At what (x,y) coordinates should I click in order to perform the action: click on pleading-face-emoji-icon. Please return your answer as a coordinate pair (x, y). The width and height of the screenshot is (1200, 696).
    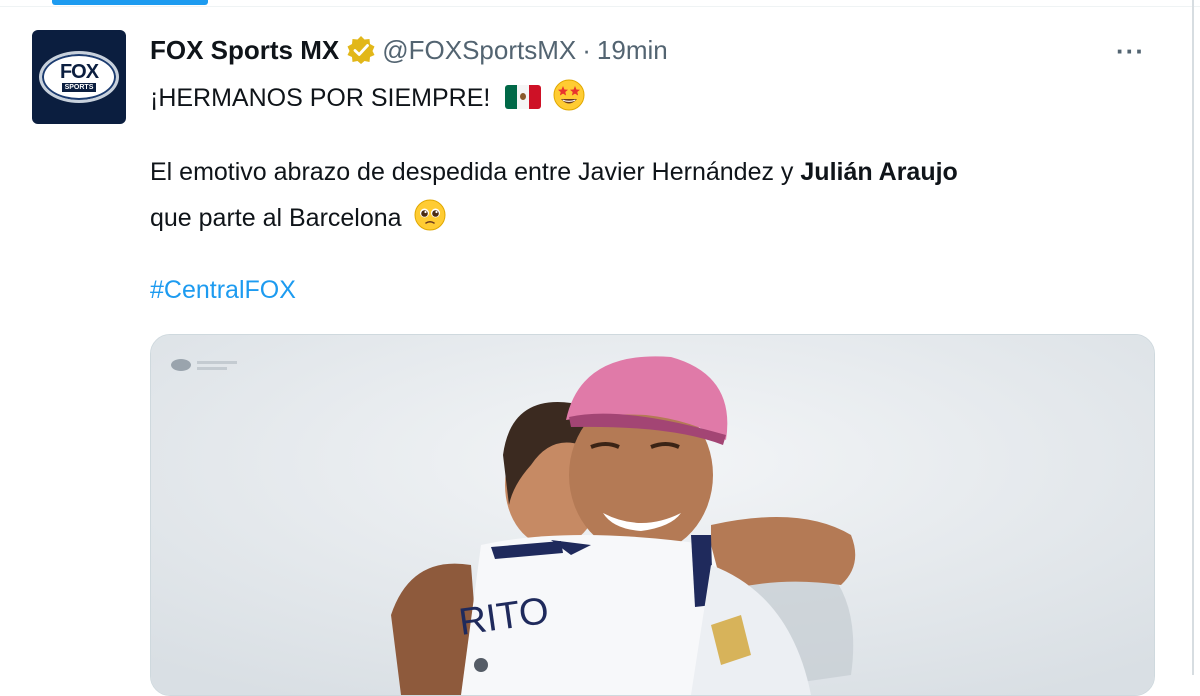
    Looking at the image, I should click on (430, 215).